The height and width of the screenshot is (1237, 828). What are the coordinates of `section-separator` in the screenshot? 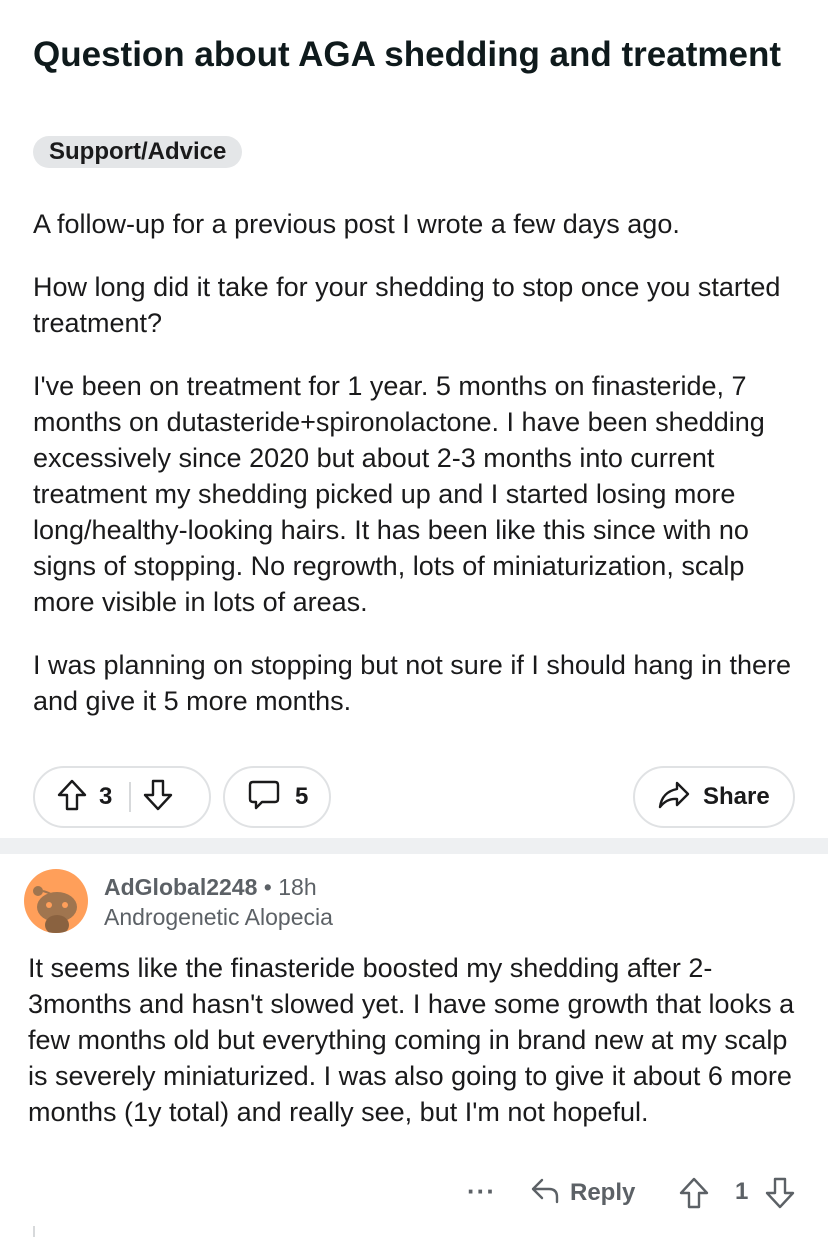 It's located at (414, 846).